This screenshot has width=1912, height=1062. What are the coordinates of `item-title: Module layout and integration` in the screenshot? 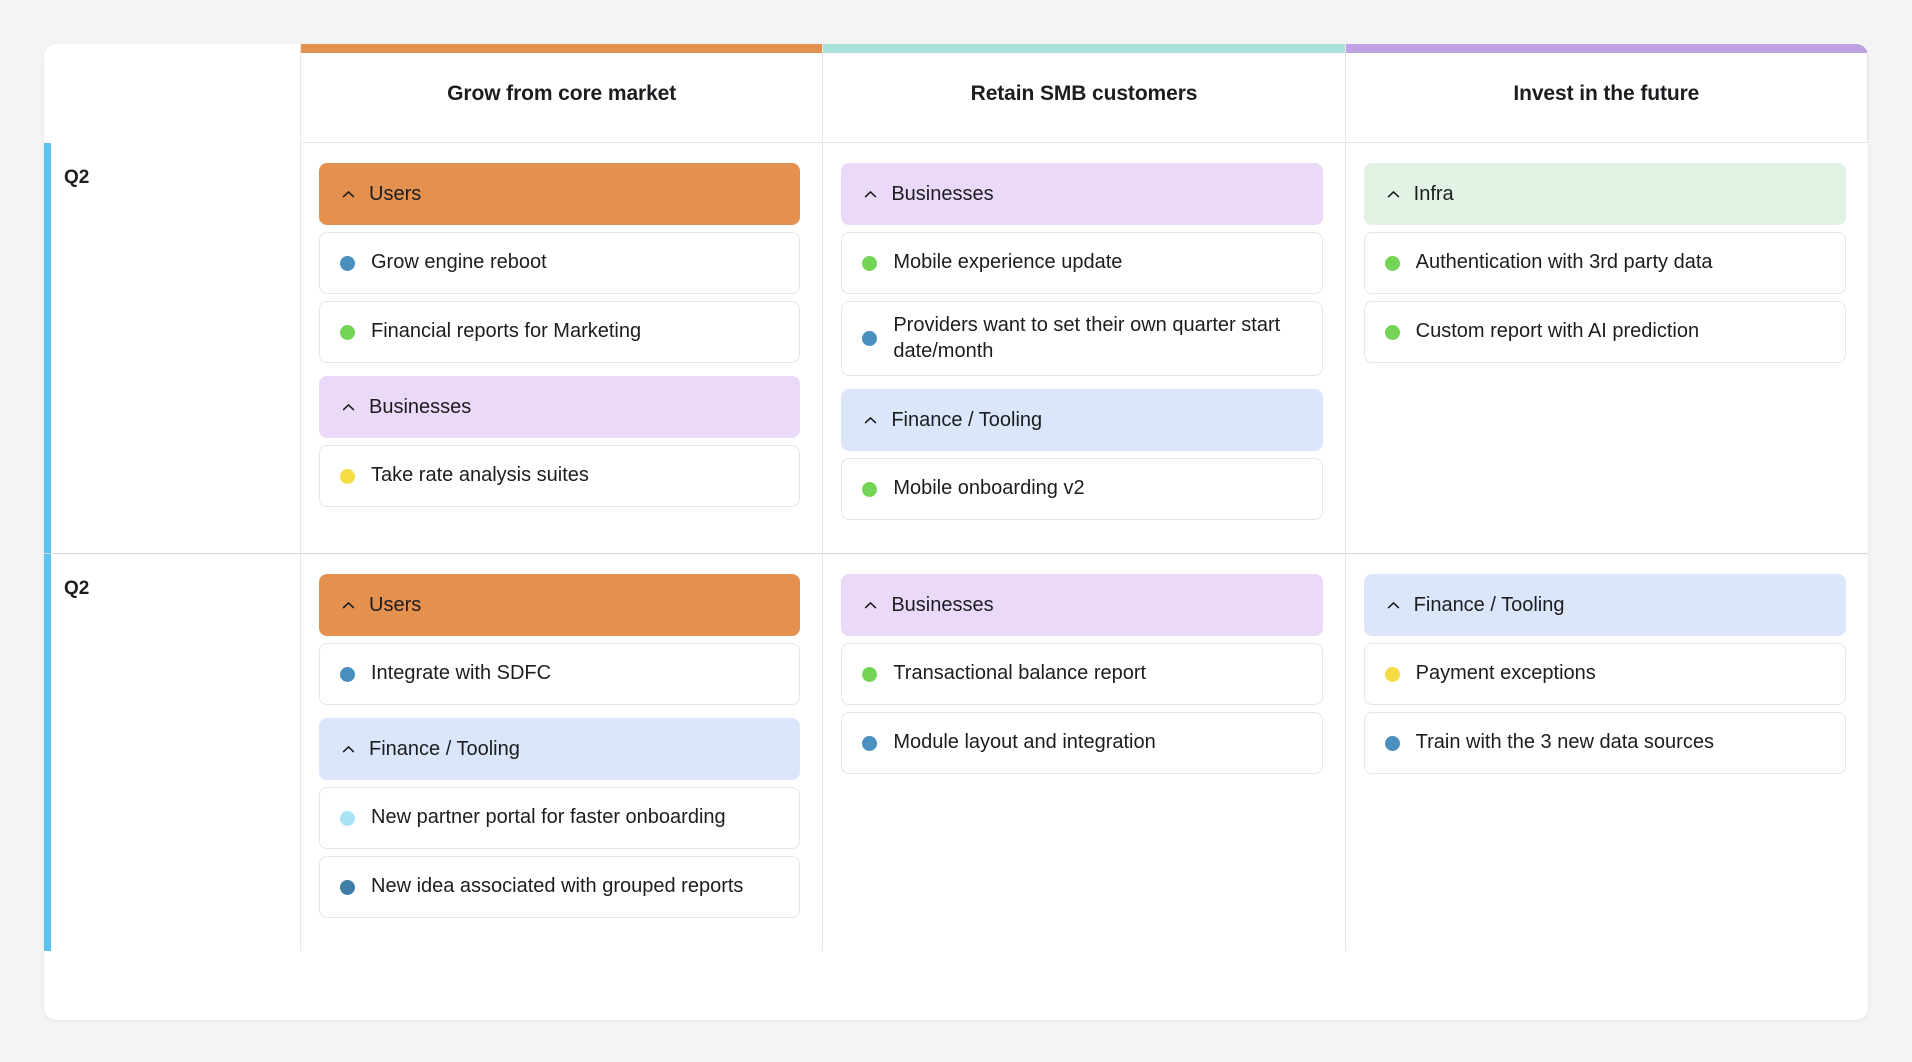 It's located at (1024, 742).